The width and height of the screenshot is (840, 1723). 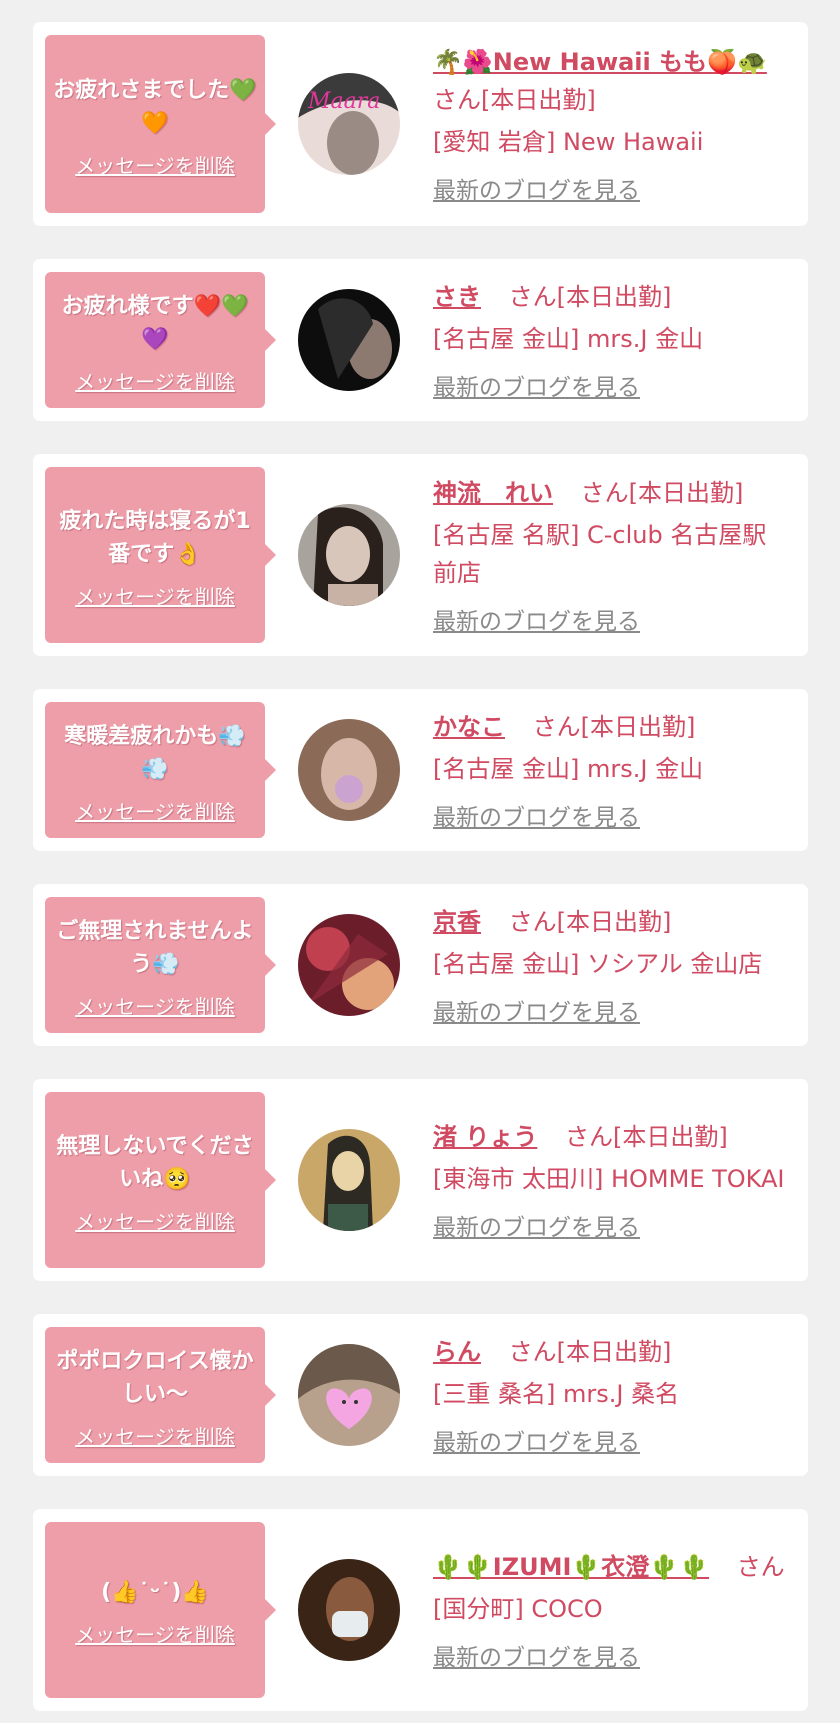 What do you see at coordinates (155, 1592) in the screenshot?
I see `message-text: (👍˙ᵕ˙)👍` at bounding box center [155, 1592].